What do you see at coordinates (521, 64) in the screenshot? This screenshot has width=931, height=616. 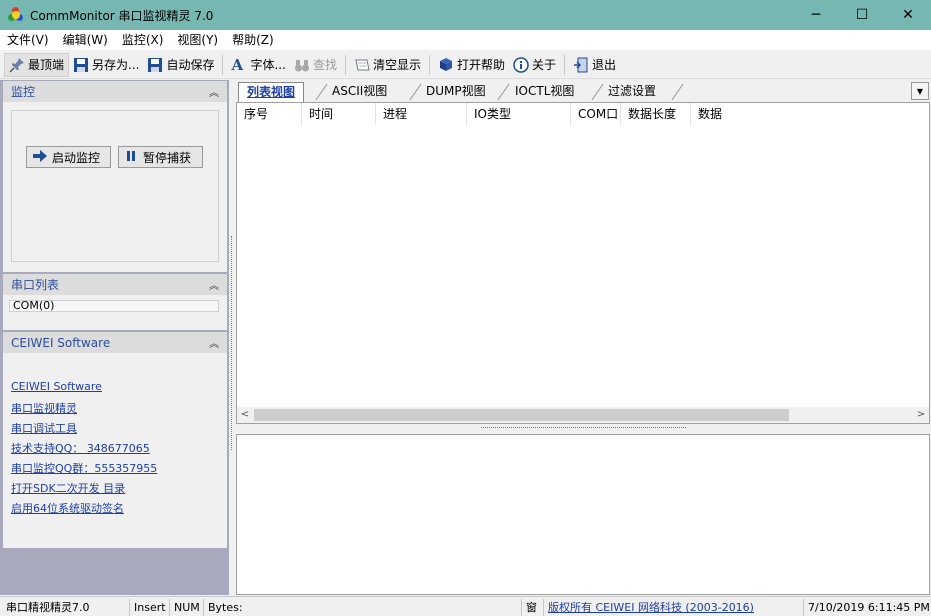 I see `info-icon` at bounding box center [521, 64].